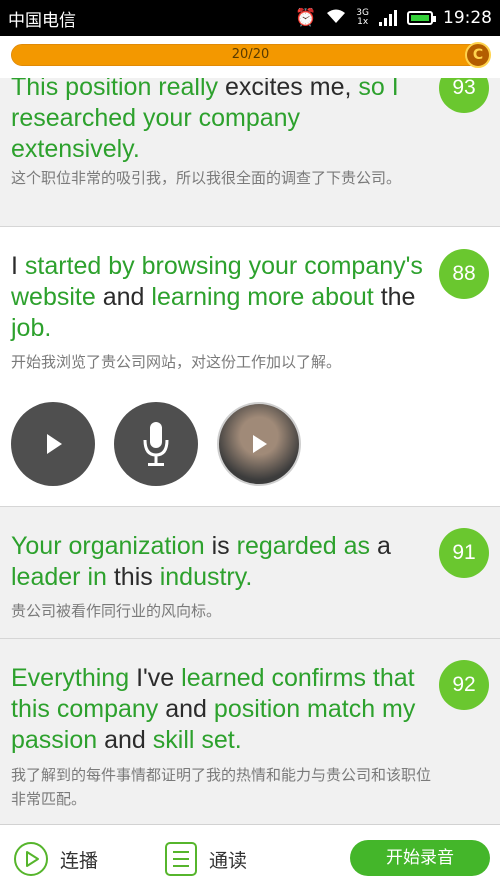 The width and height of the screenshot is (500, 889). What do you see at coordinates (420, 858) in the screenshot?
I see `start-recording-button: 开始录音` at bounding box center [420, 858].